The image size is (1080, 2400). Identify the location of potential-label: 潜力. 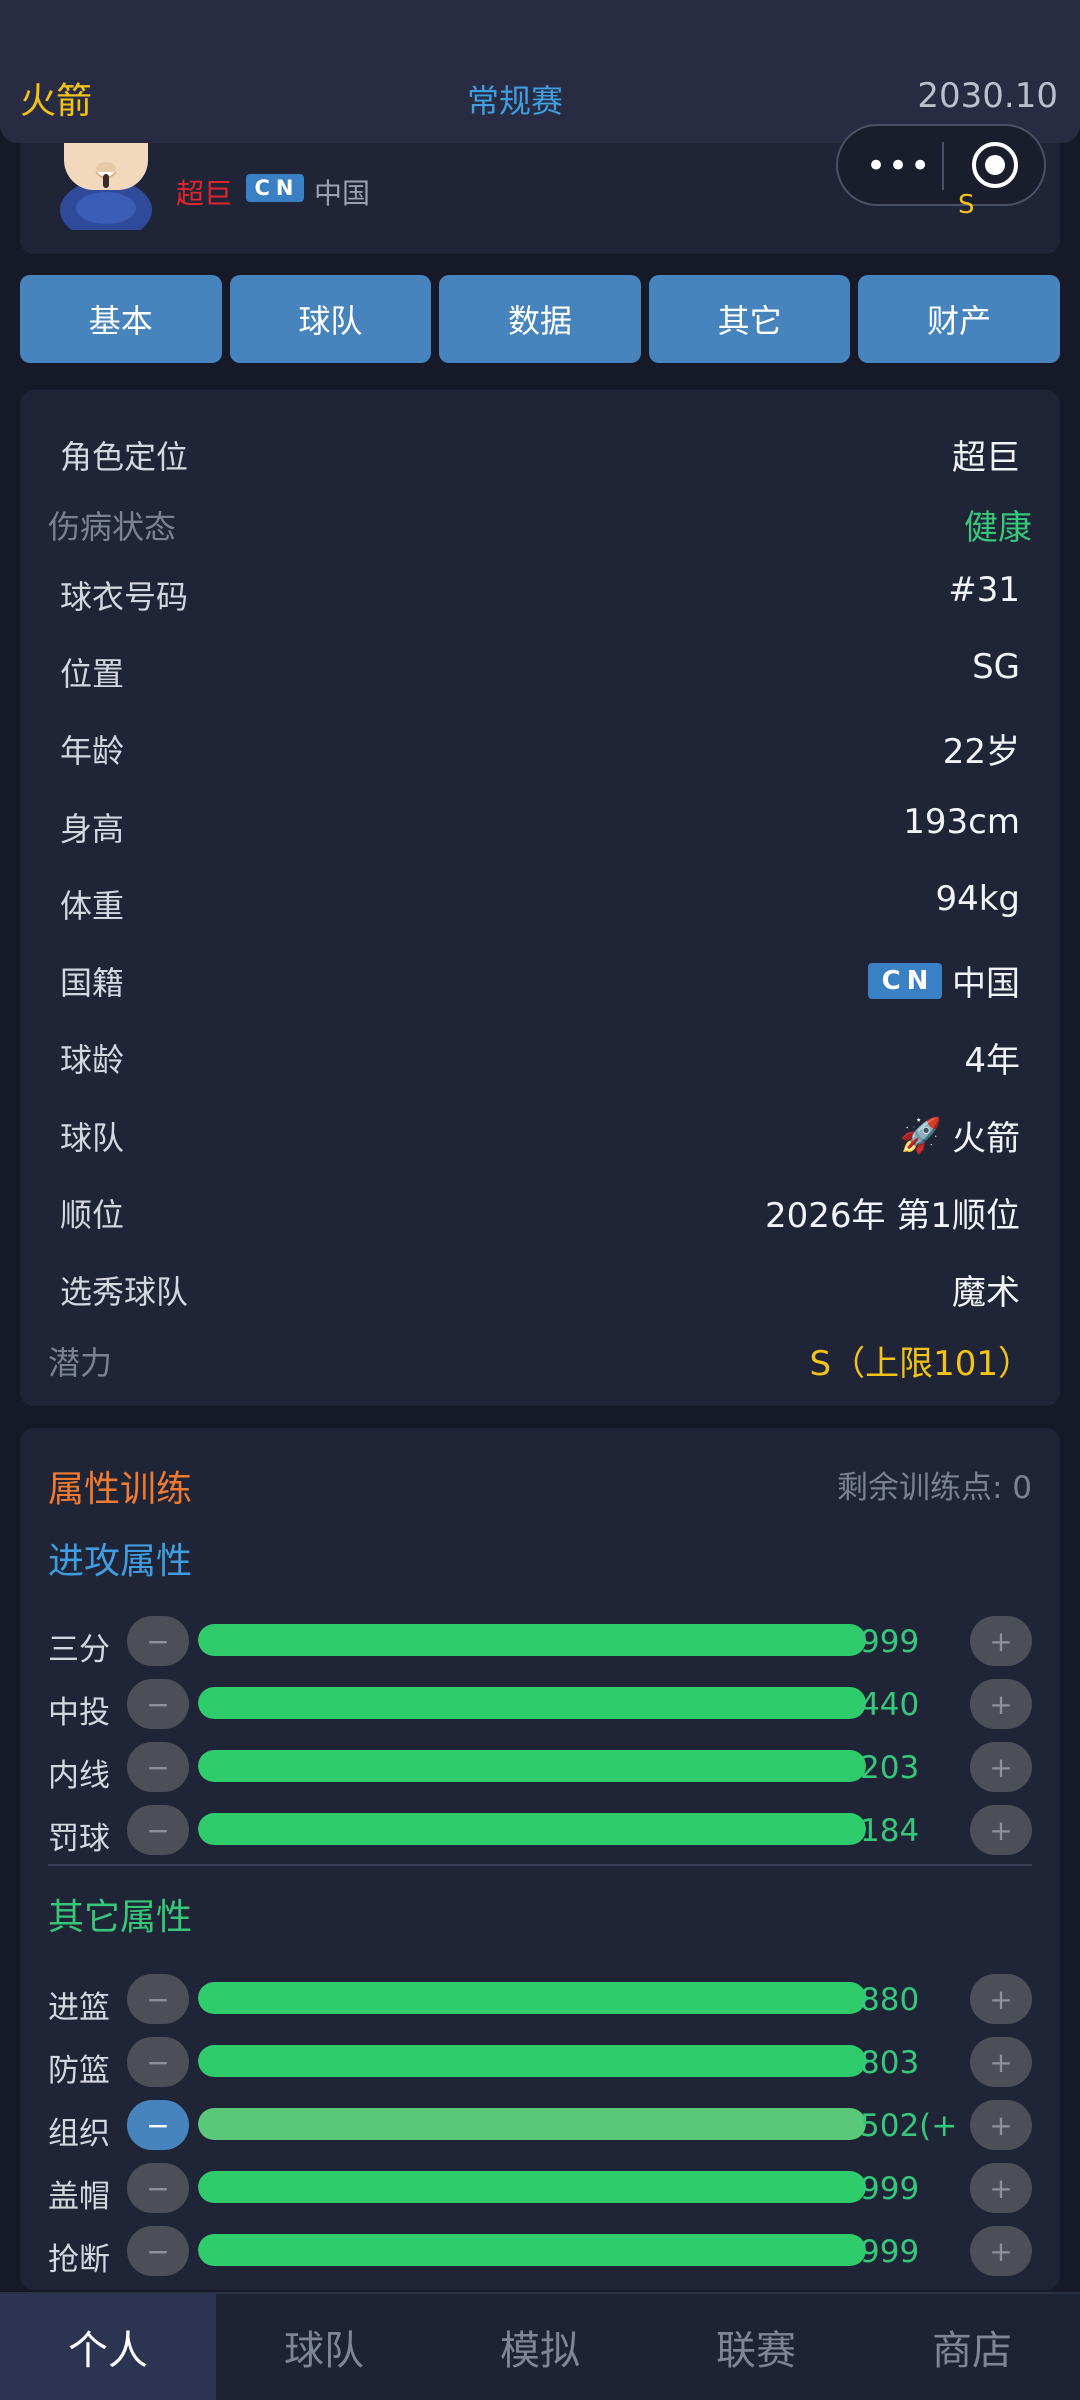
(80, 1363).